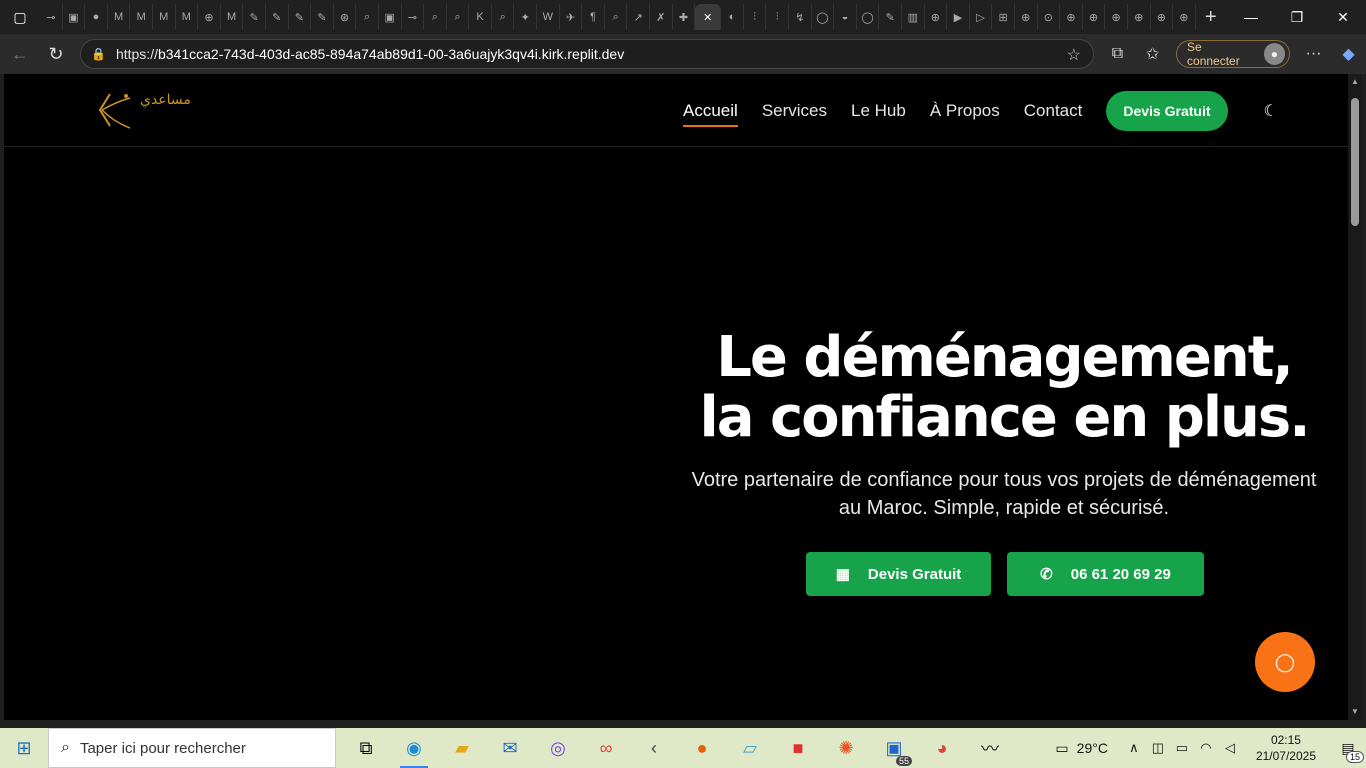 This screenshot has height=768, width=1366. Describe the element at coordinates (661, 17) in the screenshot. I see `tab-icon-28: ✗` at that location.